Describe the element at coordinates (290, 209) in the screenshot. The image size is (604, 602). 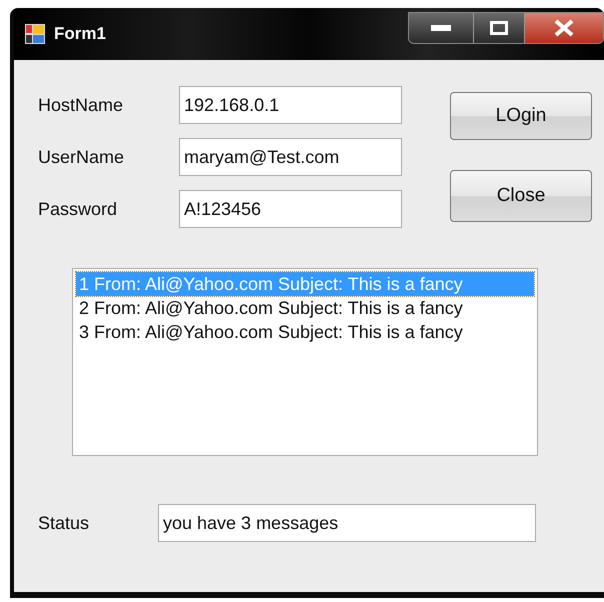
I see `text-field: A!123456` at that location.